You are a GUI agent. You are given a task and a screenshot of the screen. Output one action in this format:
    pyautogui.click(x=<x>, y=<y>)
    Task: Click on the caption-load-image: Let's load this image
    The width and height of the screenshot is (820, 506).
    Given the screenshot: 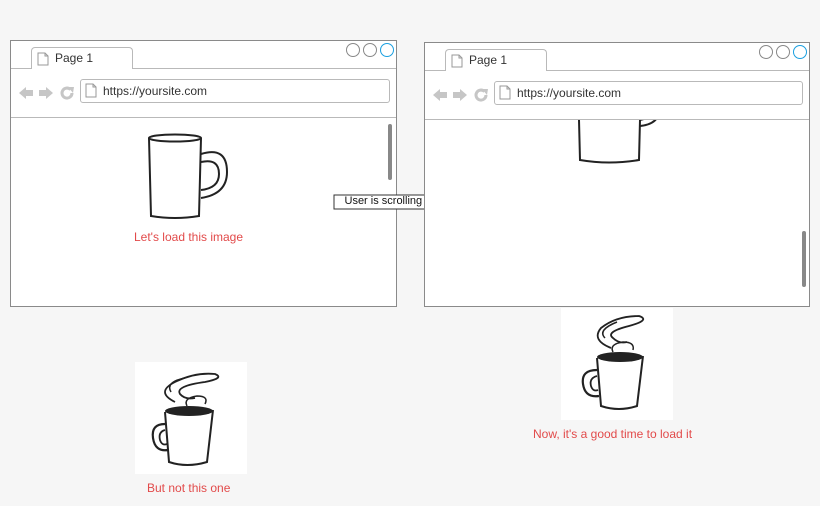 What is the action you would take?
    pyautogui.click(x=189, y=237)
    